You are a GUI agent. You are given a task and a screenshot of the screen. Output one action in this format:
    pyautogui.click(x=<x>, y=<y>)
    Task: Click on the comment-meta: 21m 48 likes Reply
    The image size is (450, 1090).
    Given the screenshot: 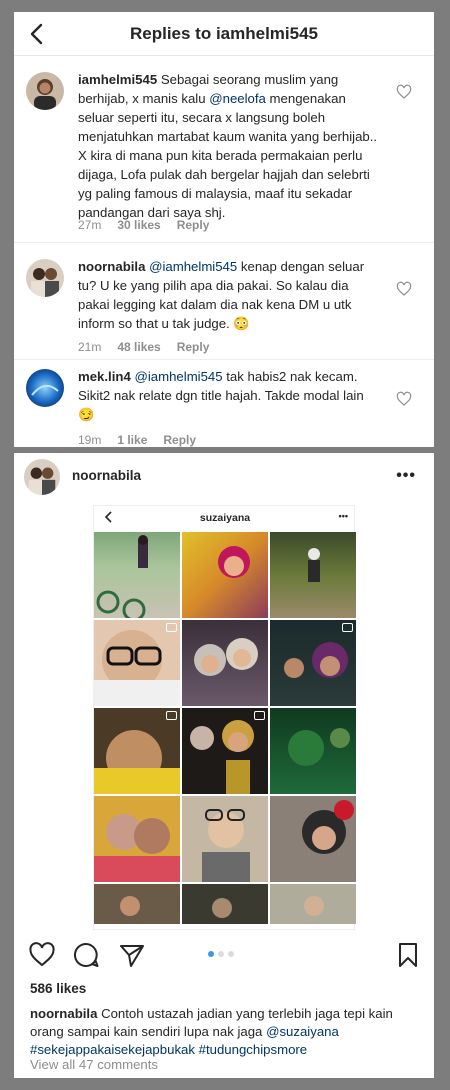 What is the action you would take?
    pyautogui.click(x=143, y=347)
    